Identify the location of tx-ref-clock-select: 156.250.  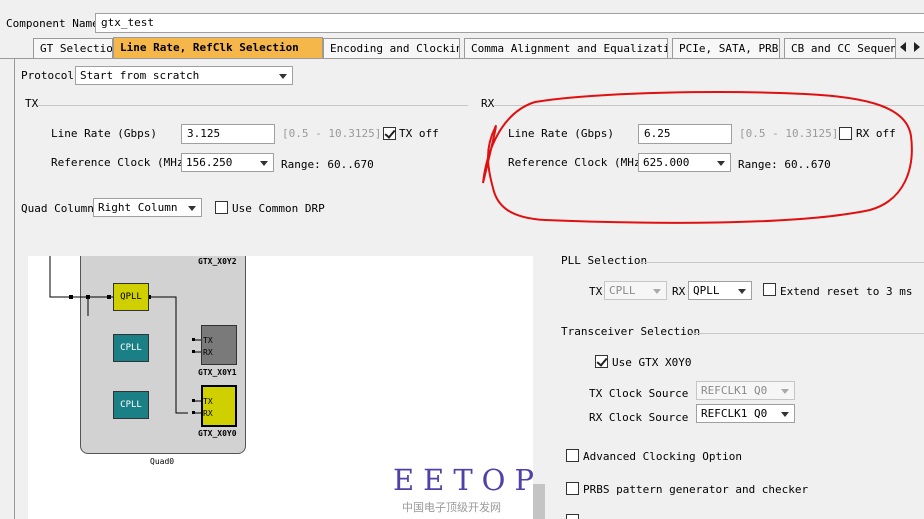
(227, 162).